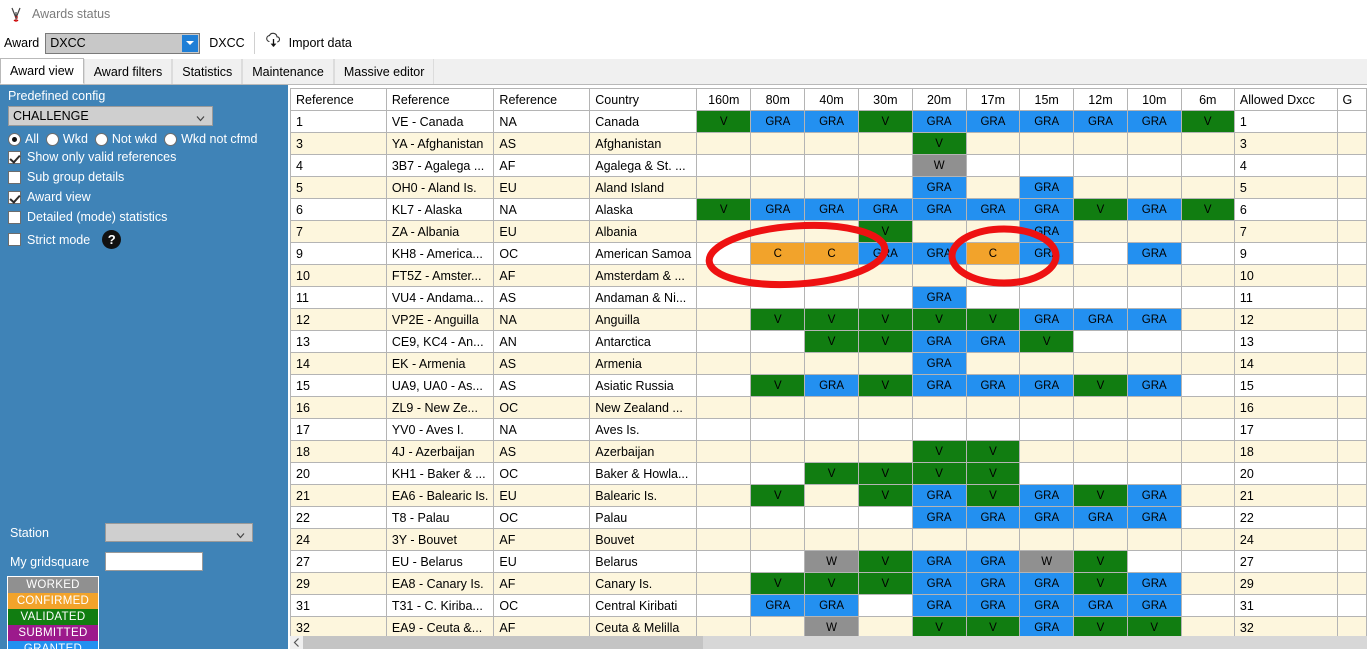  I want to click on table-row: 14 EK - Armenia AS Armenia GRA 14, so click(828, 363).